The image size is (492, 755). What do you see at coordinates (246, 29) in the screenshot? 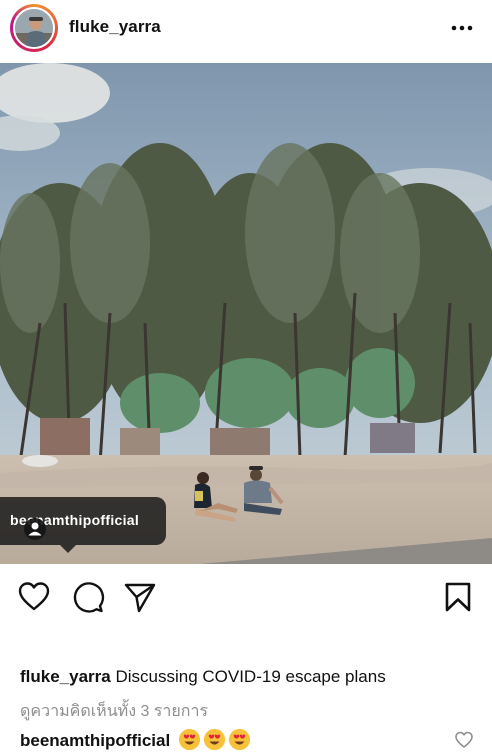
I see `post-header: fluke_yarra` at bounding box center [246, 29].